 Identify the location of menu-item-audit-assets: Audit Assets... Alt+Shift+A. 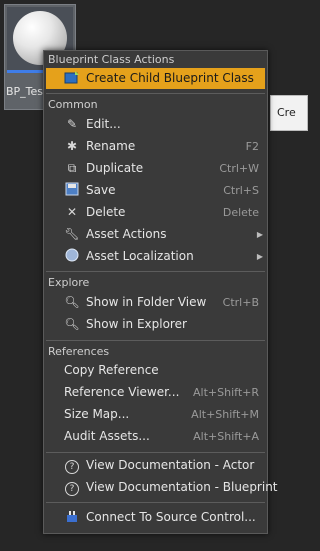
(155, 436).